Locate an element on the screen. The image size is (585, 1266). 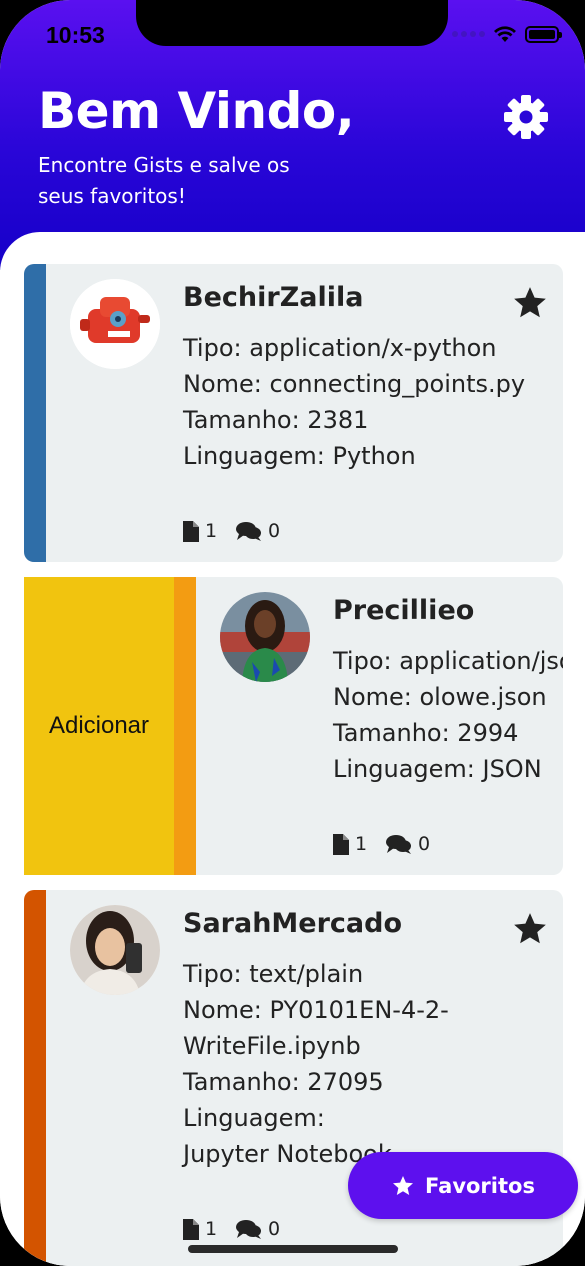
notch is located at coordinates (292, 23).